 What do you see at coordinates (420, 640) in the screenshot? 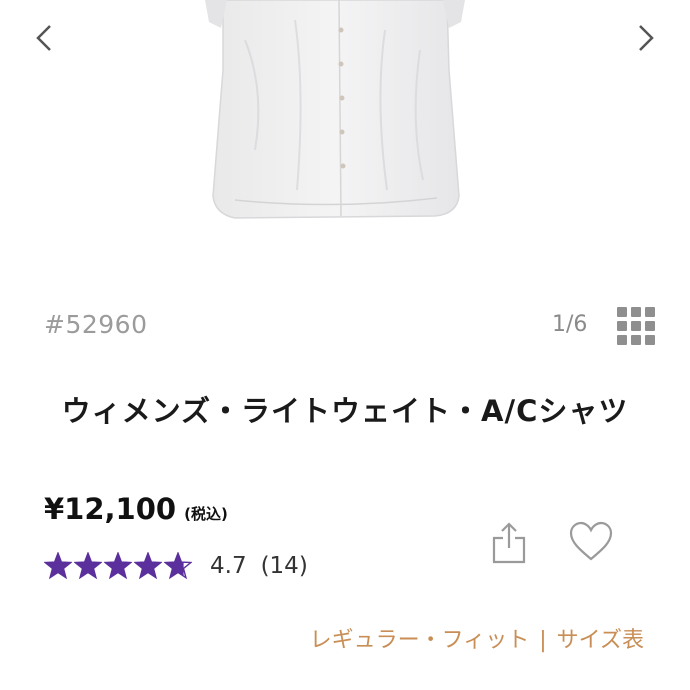
I see `fit-link: レギュラー・フィット` at bounding box center [420, 640].